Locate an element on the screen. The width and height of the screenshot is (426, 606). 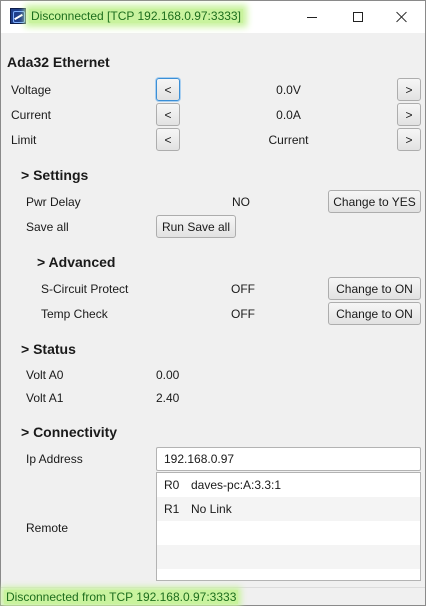
close-icon is located at coordinates (402, 17).